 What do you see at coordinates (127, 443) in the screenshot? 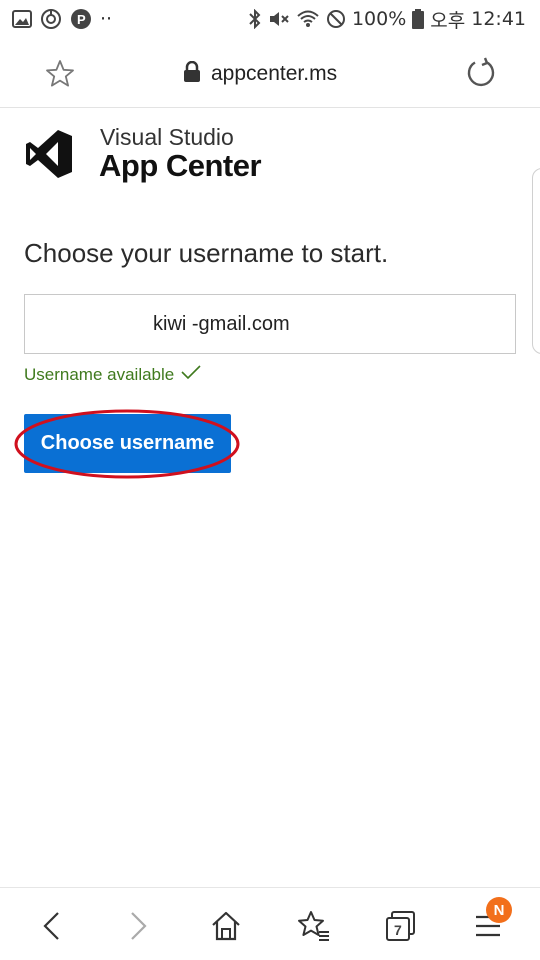
I see `choose-username-button: Choose username` at bounding box center [127, 443].